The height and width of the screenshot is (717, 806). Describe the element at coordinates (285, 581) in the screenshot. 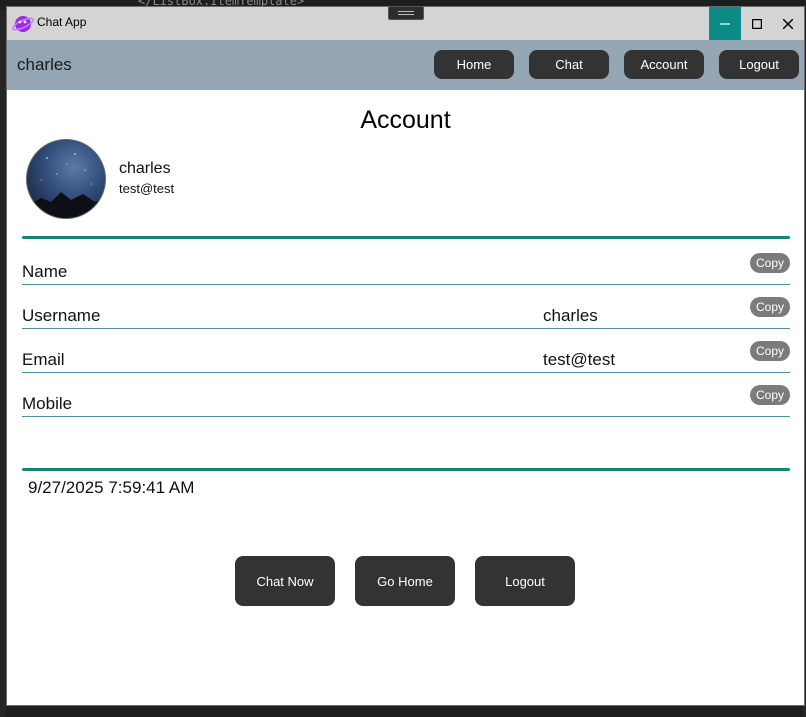

I see `chat-now-button: Chat Now` at that location.